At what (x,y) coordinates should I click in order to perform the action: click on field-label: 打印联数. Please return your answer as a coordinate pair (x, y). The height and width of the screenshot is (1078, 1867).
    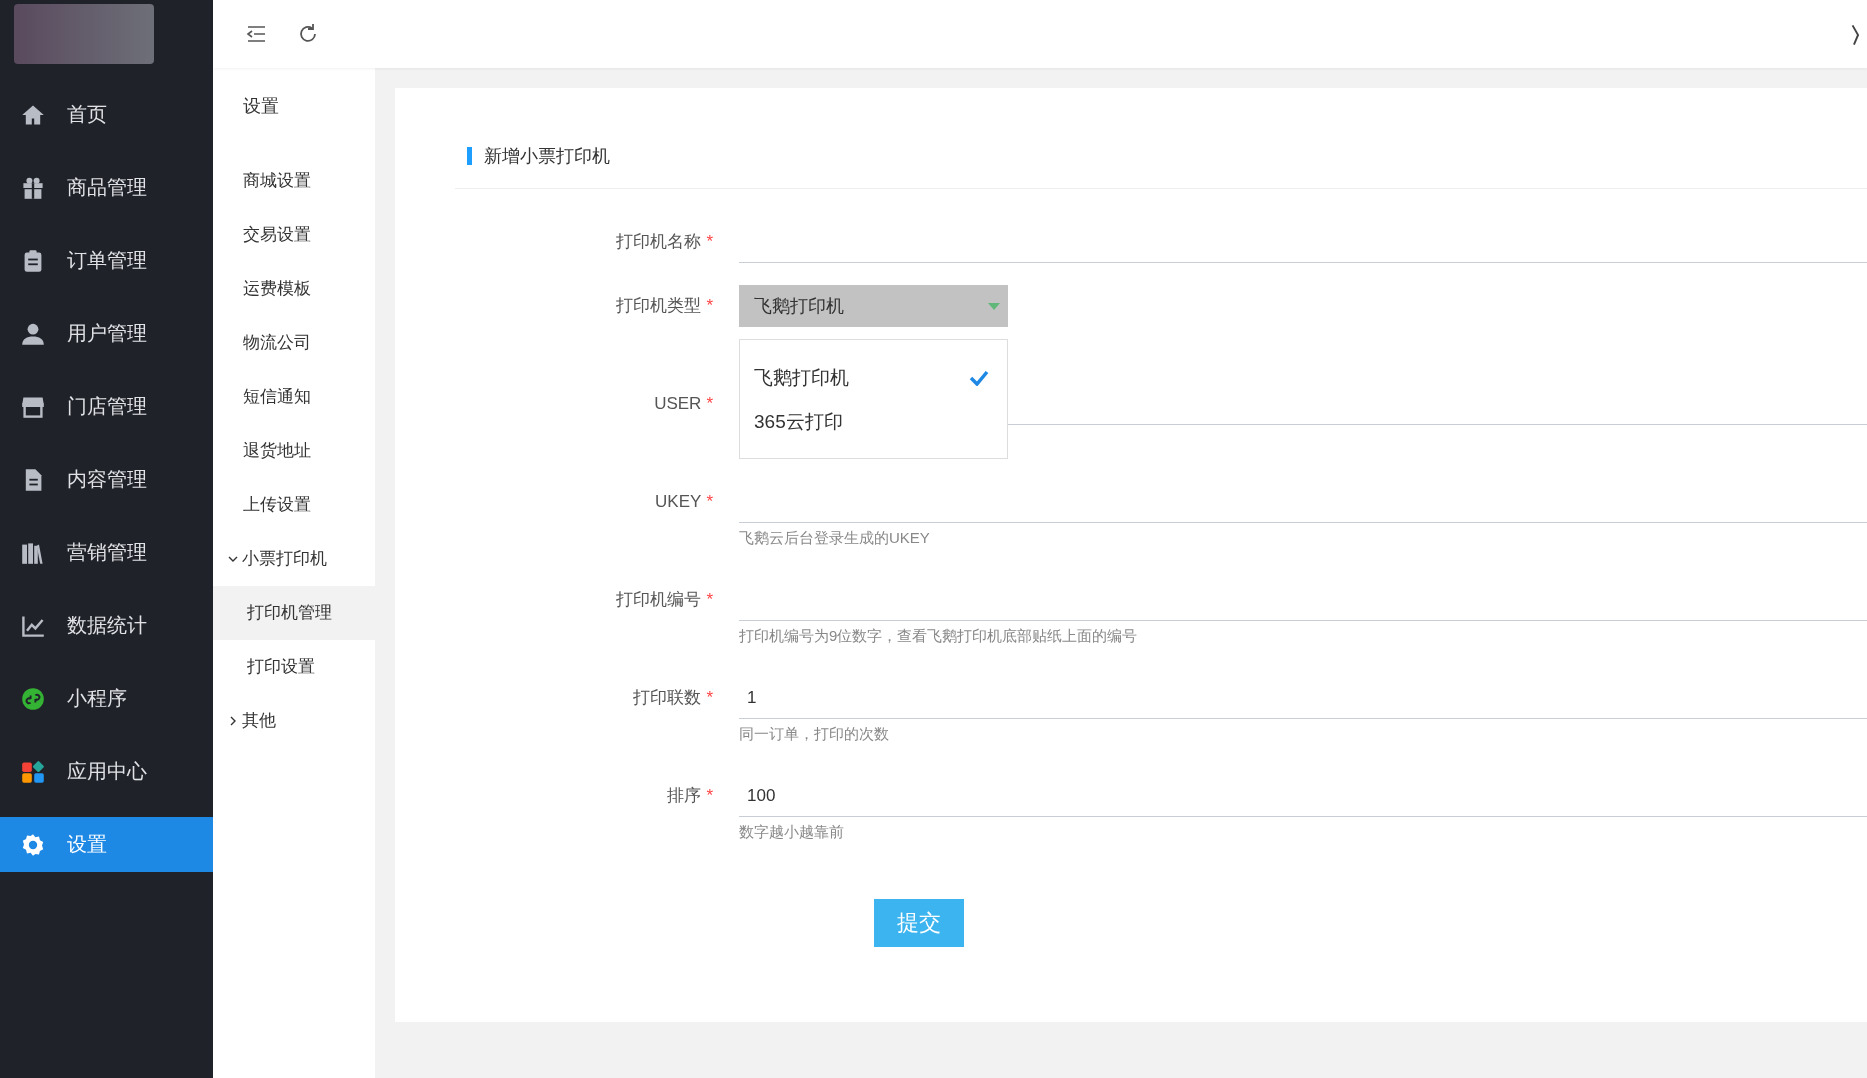
    Looking at the image, I should click on (667, 697).